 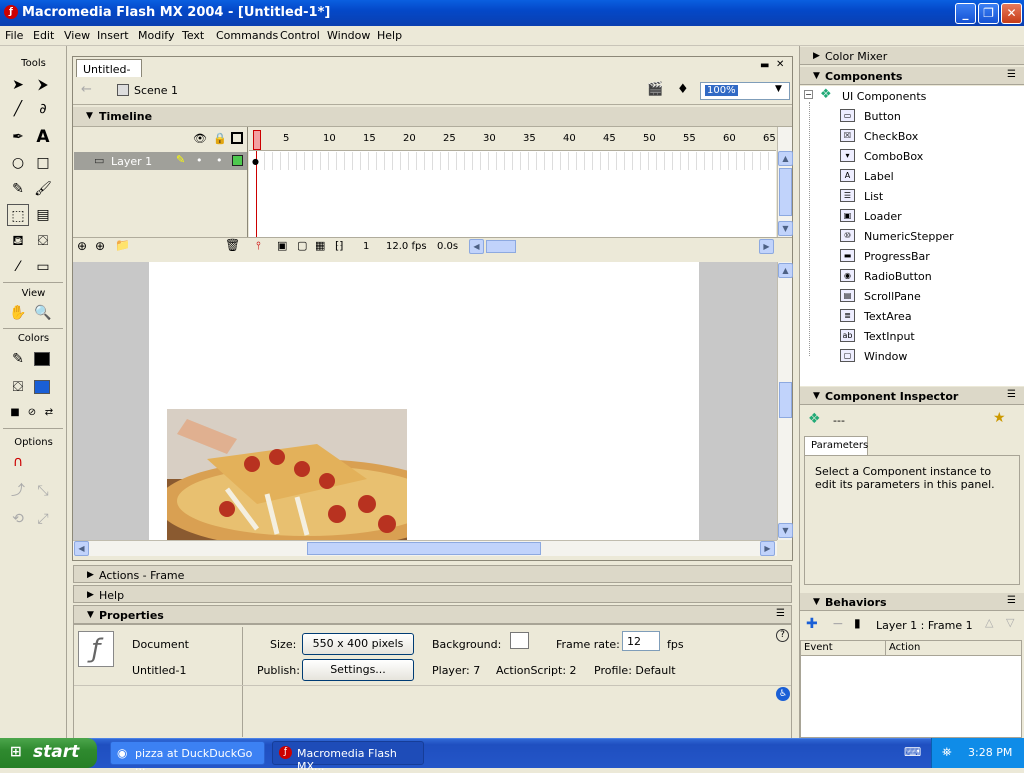 I want to click on fill-color-swatch, so click(x=42, y=387).